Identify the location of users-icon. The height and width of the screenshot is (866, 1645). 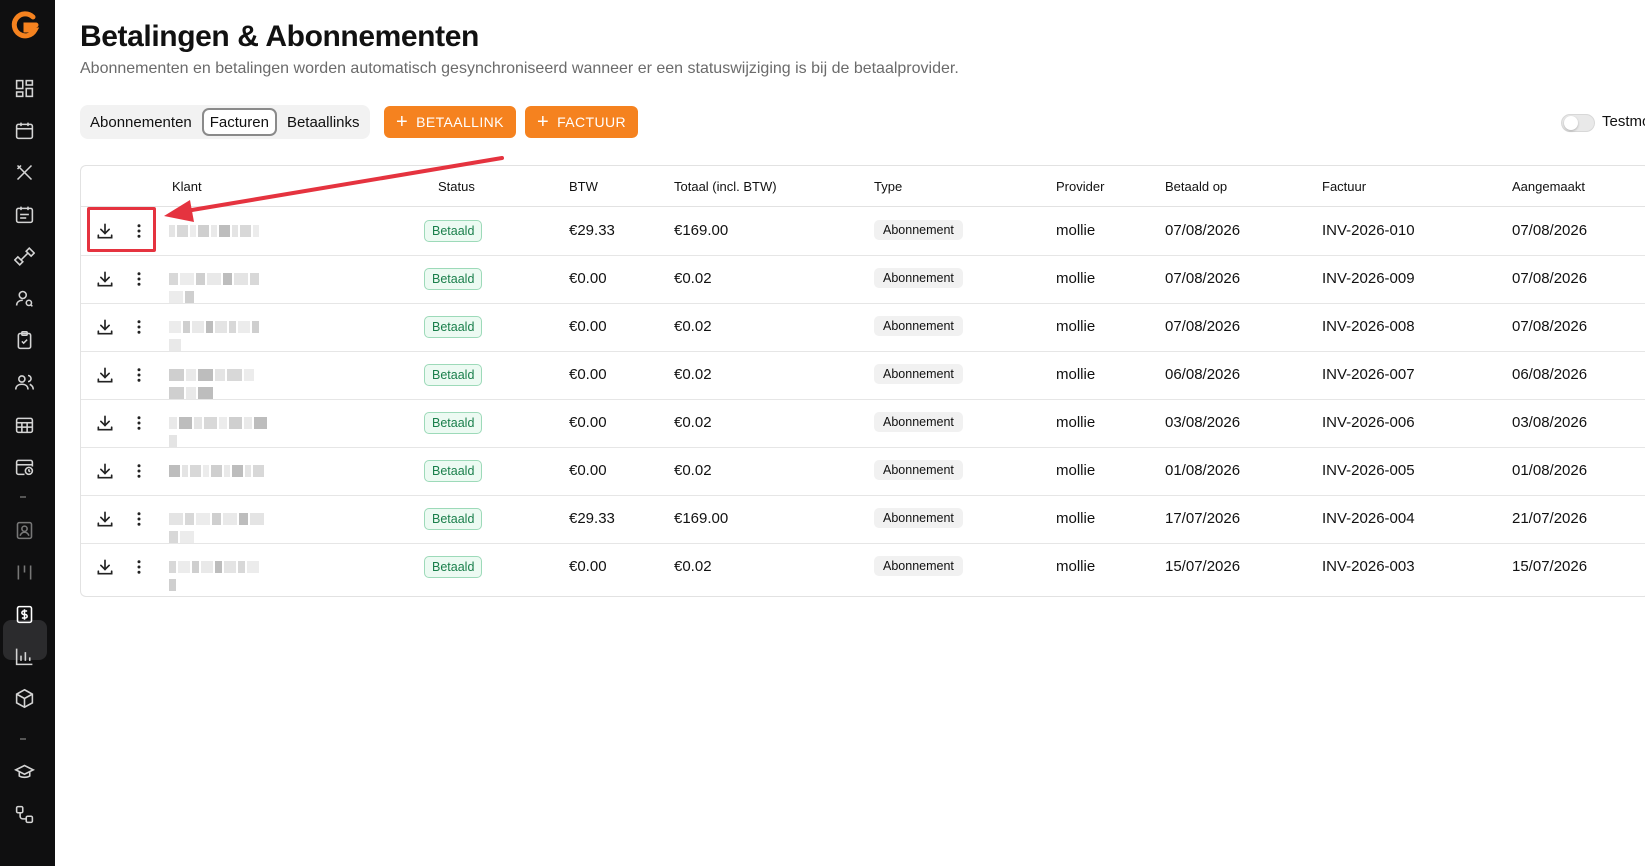
(24, 382).